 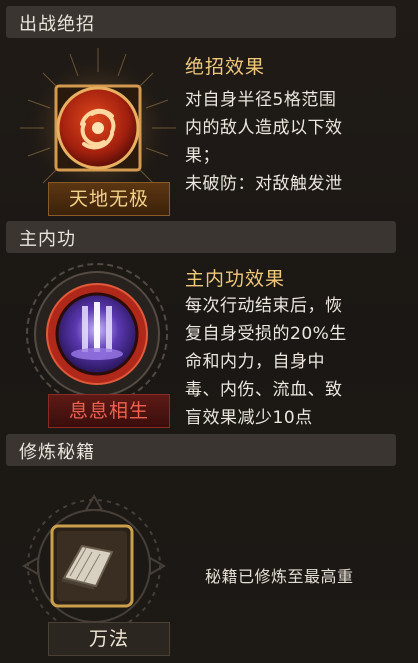 I want to click on ultimate-skill-name: 天地无极, so click(x=108, y=199).